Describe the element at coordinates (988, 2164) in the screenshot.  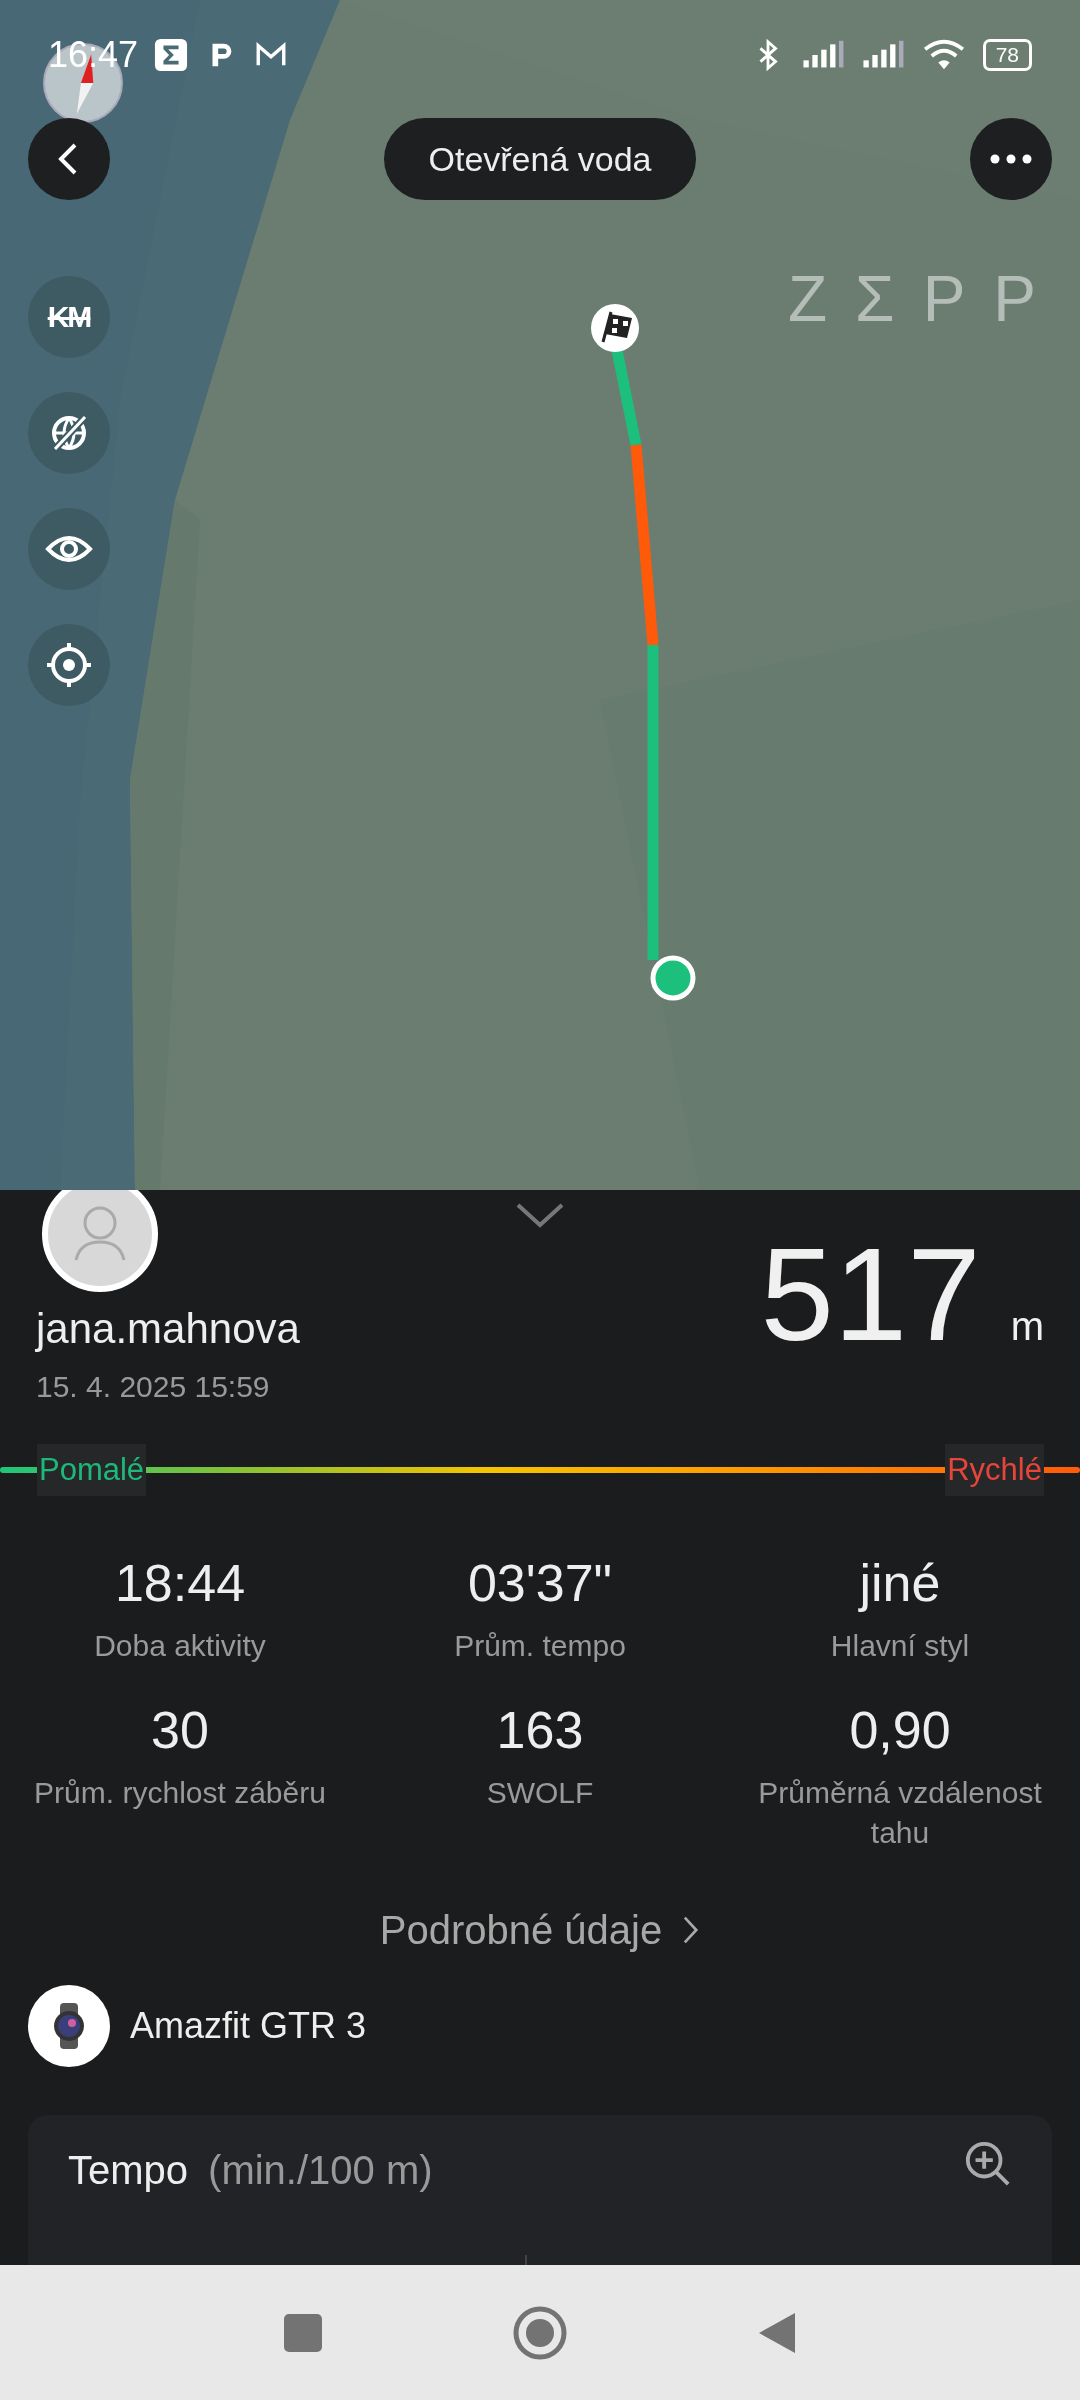
I see `zoom-in-icon` at that location.